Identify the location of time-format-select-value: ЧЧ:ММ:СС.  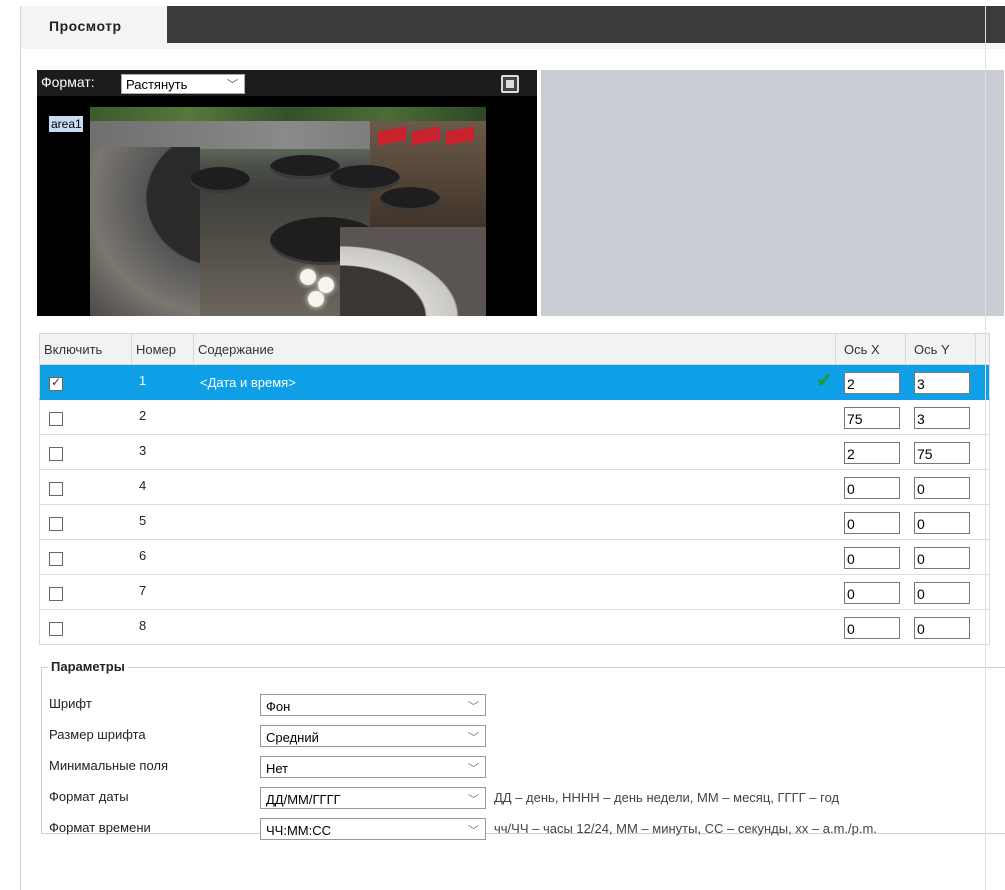
(298, 830).